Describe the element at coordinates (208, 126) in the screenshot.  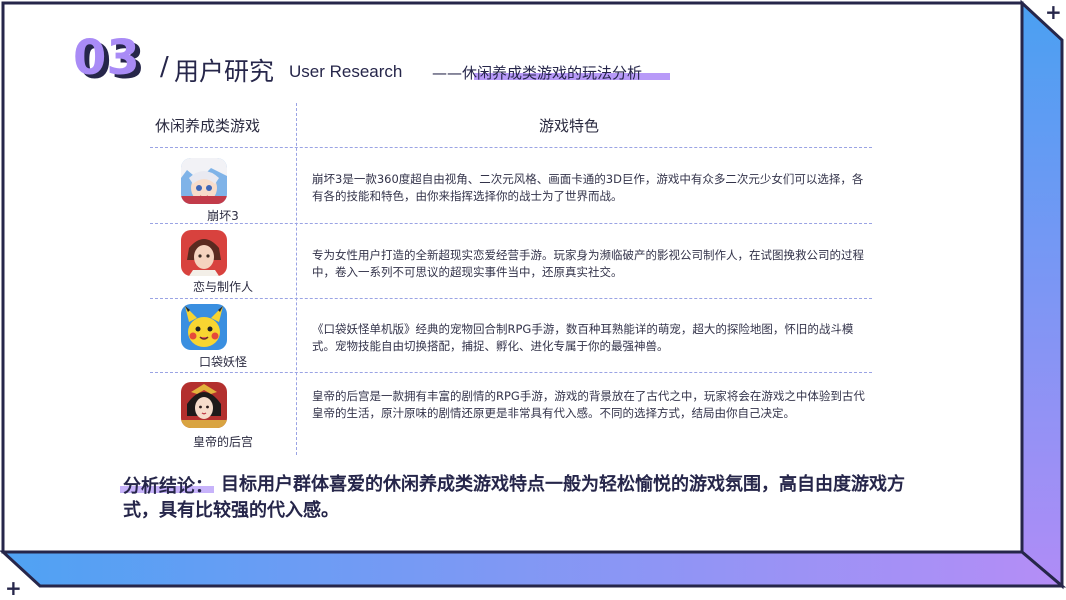
I see `column-header-game: 休闲养成类游戏` at that location.